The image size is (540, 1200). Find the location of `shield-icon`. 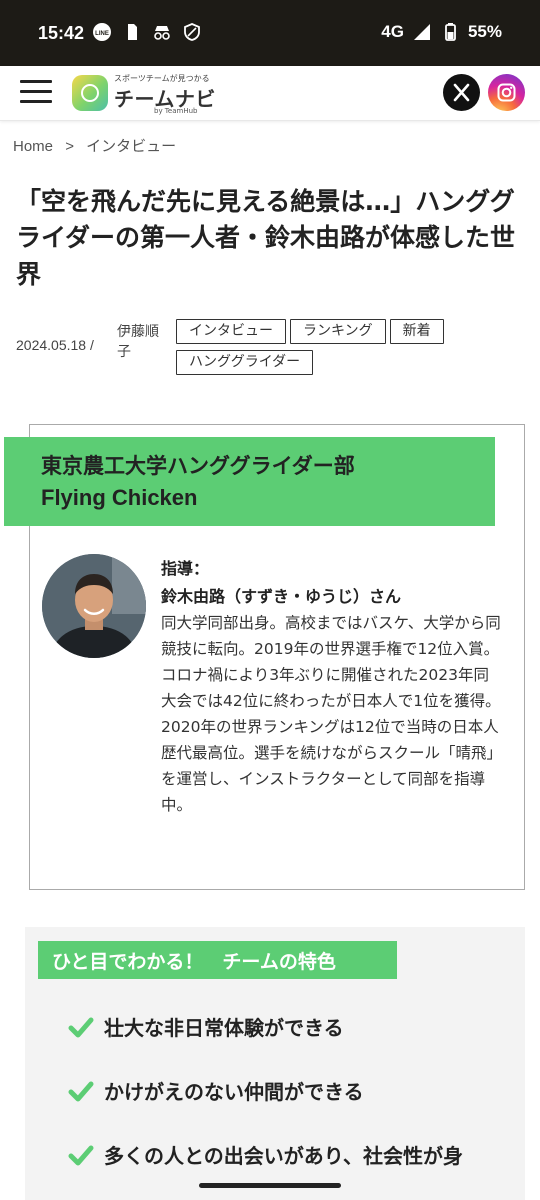

shield-icon is located at coordinates (192, 32).